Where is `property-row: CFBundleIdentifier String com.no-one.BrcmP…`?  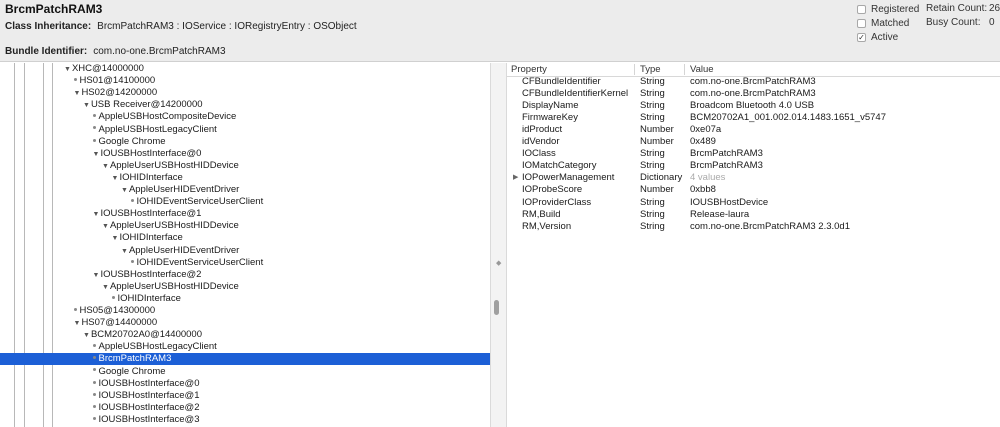 property-row: CFBundleIdentifier String com.no-one.BrcmP… is located at coordinates (753, 82).